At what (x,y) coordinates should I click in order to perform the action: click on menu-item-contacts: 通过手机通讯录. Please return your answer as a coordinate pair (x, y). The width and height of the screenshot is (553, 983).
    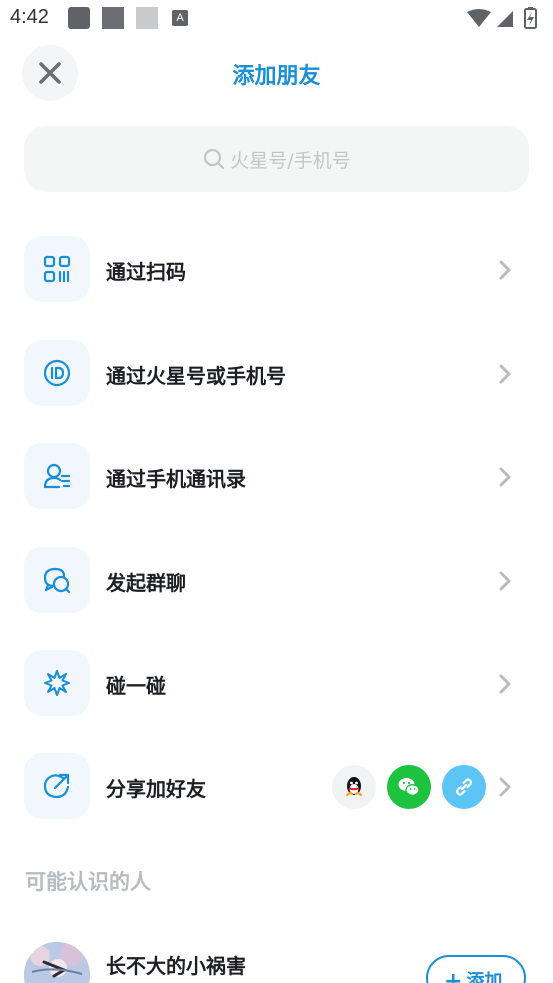
    Looking at the image, I should click on (276, 477).